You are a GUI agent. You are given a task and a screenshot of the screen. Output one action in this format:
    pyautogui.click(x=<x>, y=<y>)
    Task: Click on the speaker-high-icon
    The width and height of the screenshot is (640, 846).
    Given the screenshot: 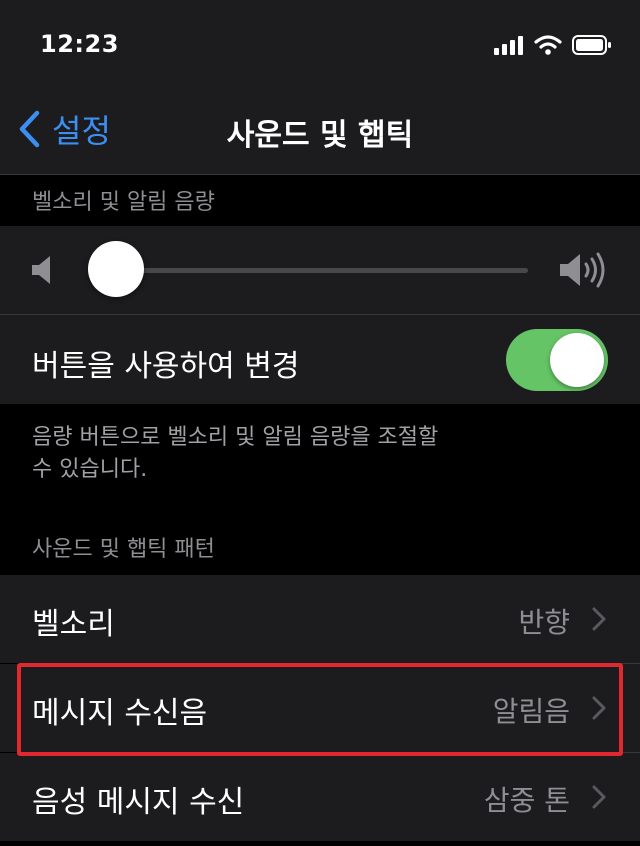 What is the action you would take?
    pyautogui.click(x=582, y=270)
    